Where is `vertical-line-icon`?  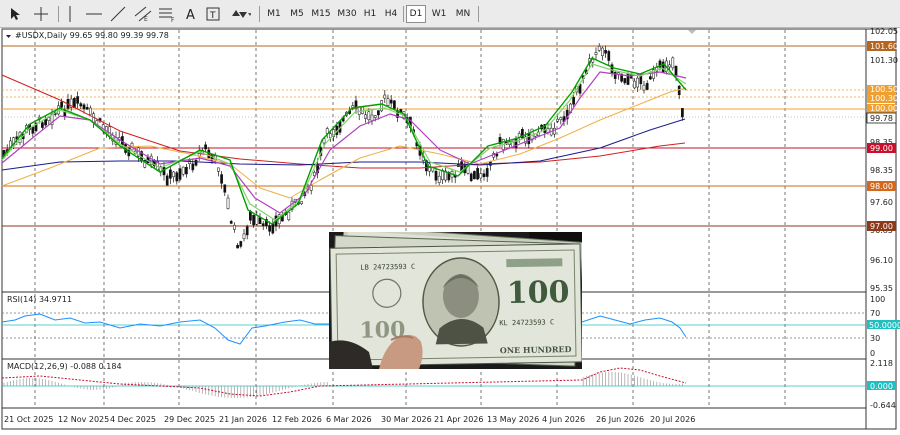
vertical-line-icon is located at coordinates (70, 14).